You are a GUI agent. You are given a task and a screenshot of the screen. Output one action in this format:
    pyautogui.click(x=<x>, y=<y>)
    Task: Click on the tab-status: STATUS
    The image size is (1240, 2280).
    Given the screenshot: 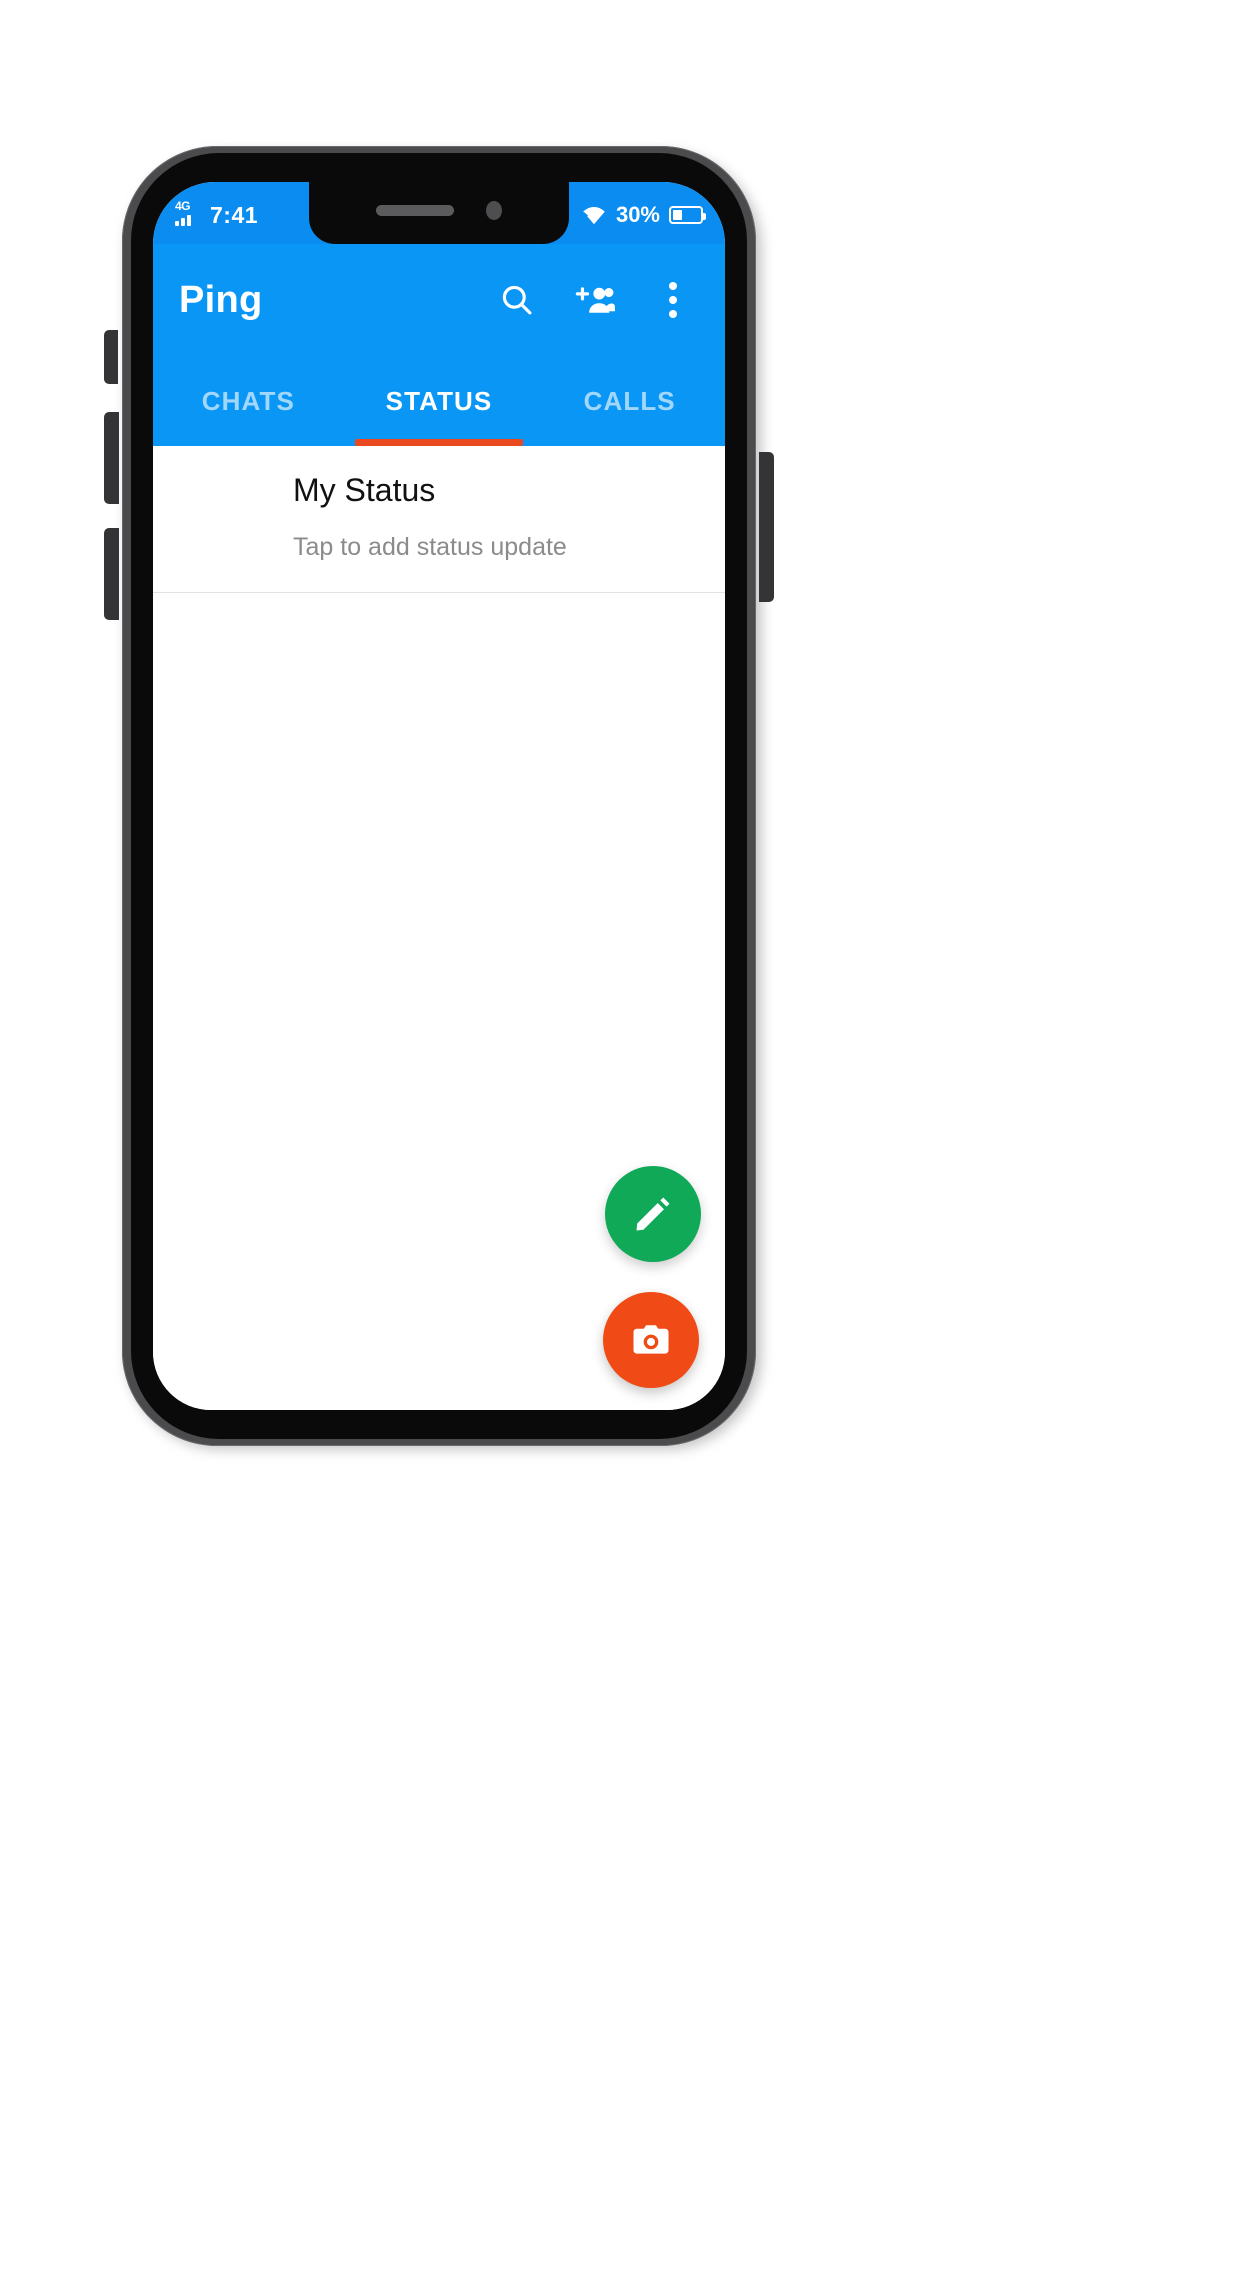 What is the action you would take?
    pyautogui.click(x=439, y=401)
    